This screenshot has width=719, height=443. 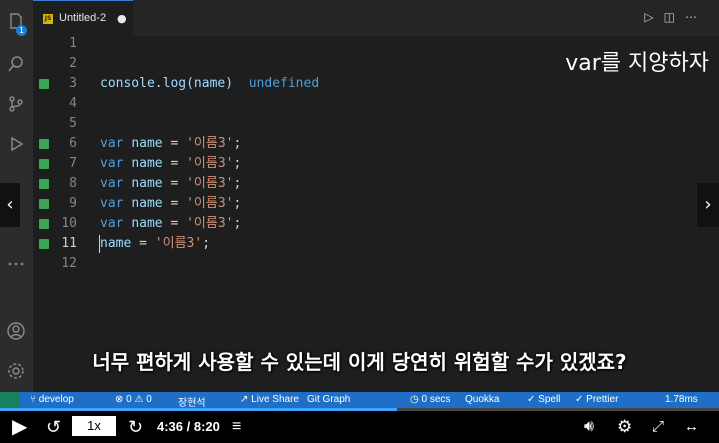 I want to click on run-icon: ▷, so click(x=653, y=17).